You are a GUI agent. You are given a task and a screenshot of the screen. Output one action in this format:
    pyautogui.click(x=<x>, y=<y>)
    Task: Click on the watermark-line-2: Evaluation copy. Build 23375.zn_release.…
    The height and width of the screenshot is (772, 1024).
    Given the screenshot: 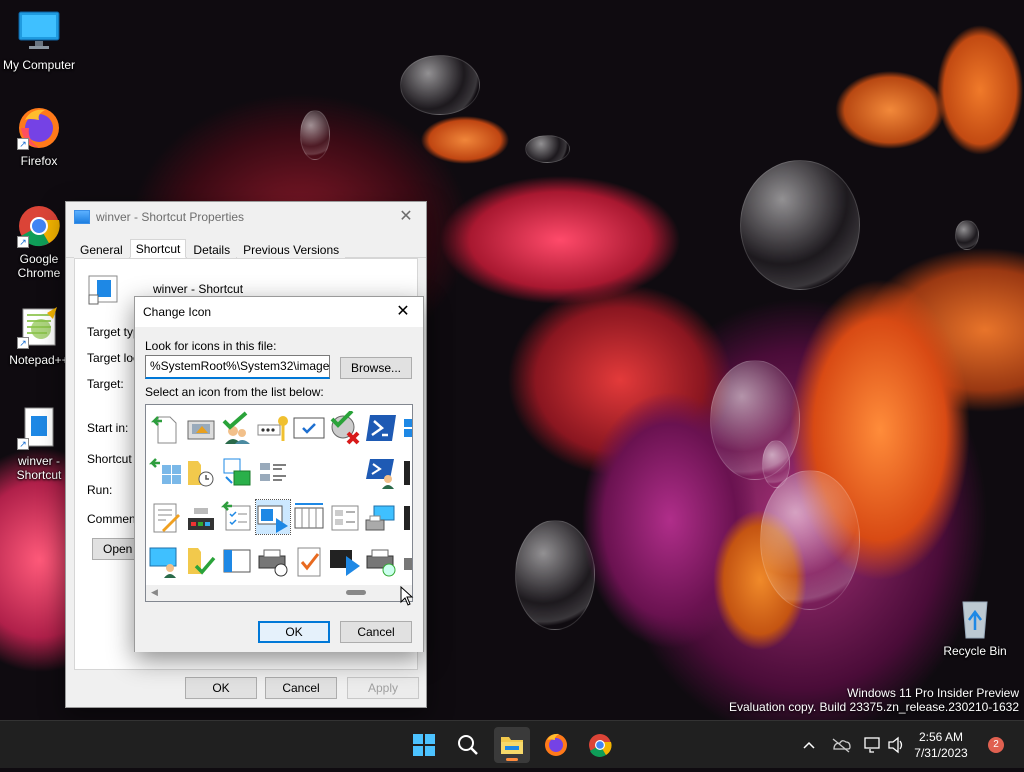 What is the action you would take?
    pyautogui.click(x=874, y=707)
    